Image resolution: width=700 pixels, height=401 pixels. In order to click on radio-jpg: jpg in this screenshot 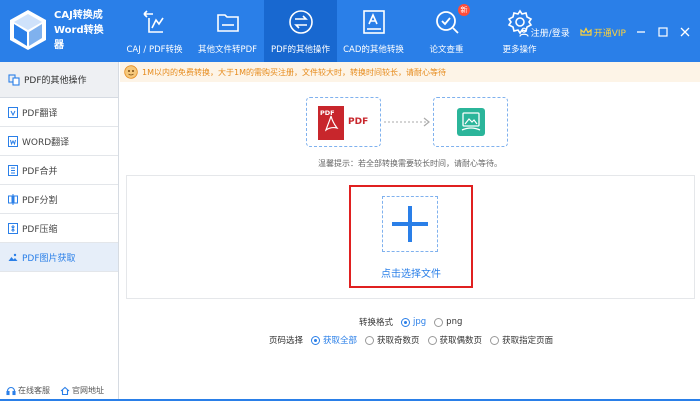, I will do `click(413, 322)`.